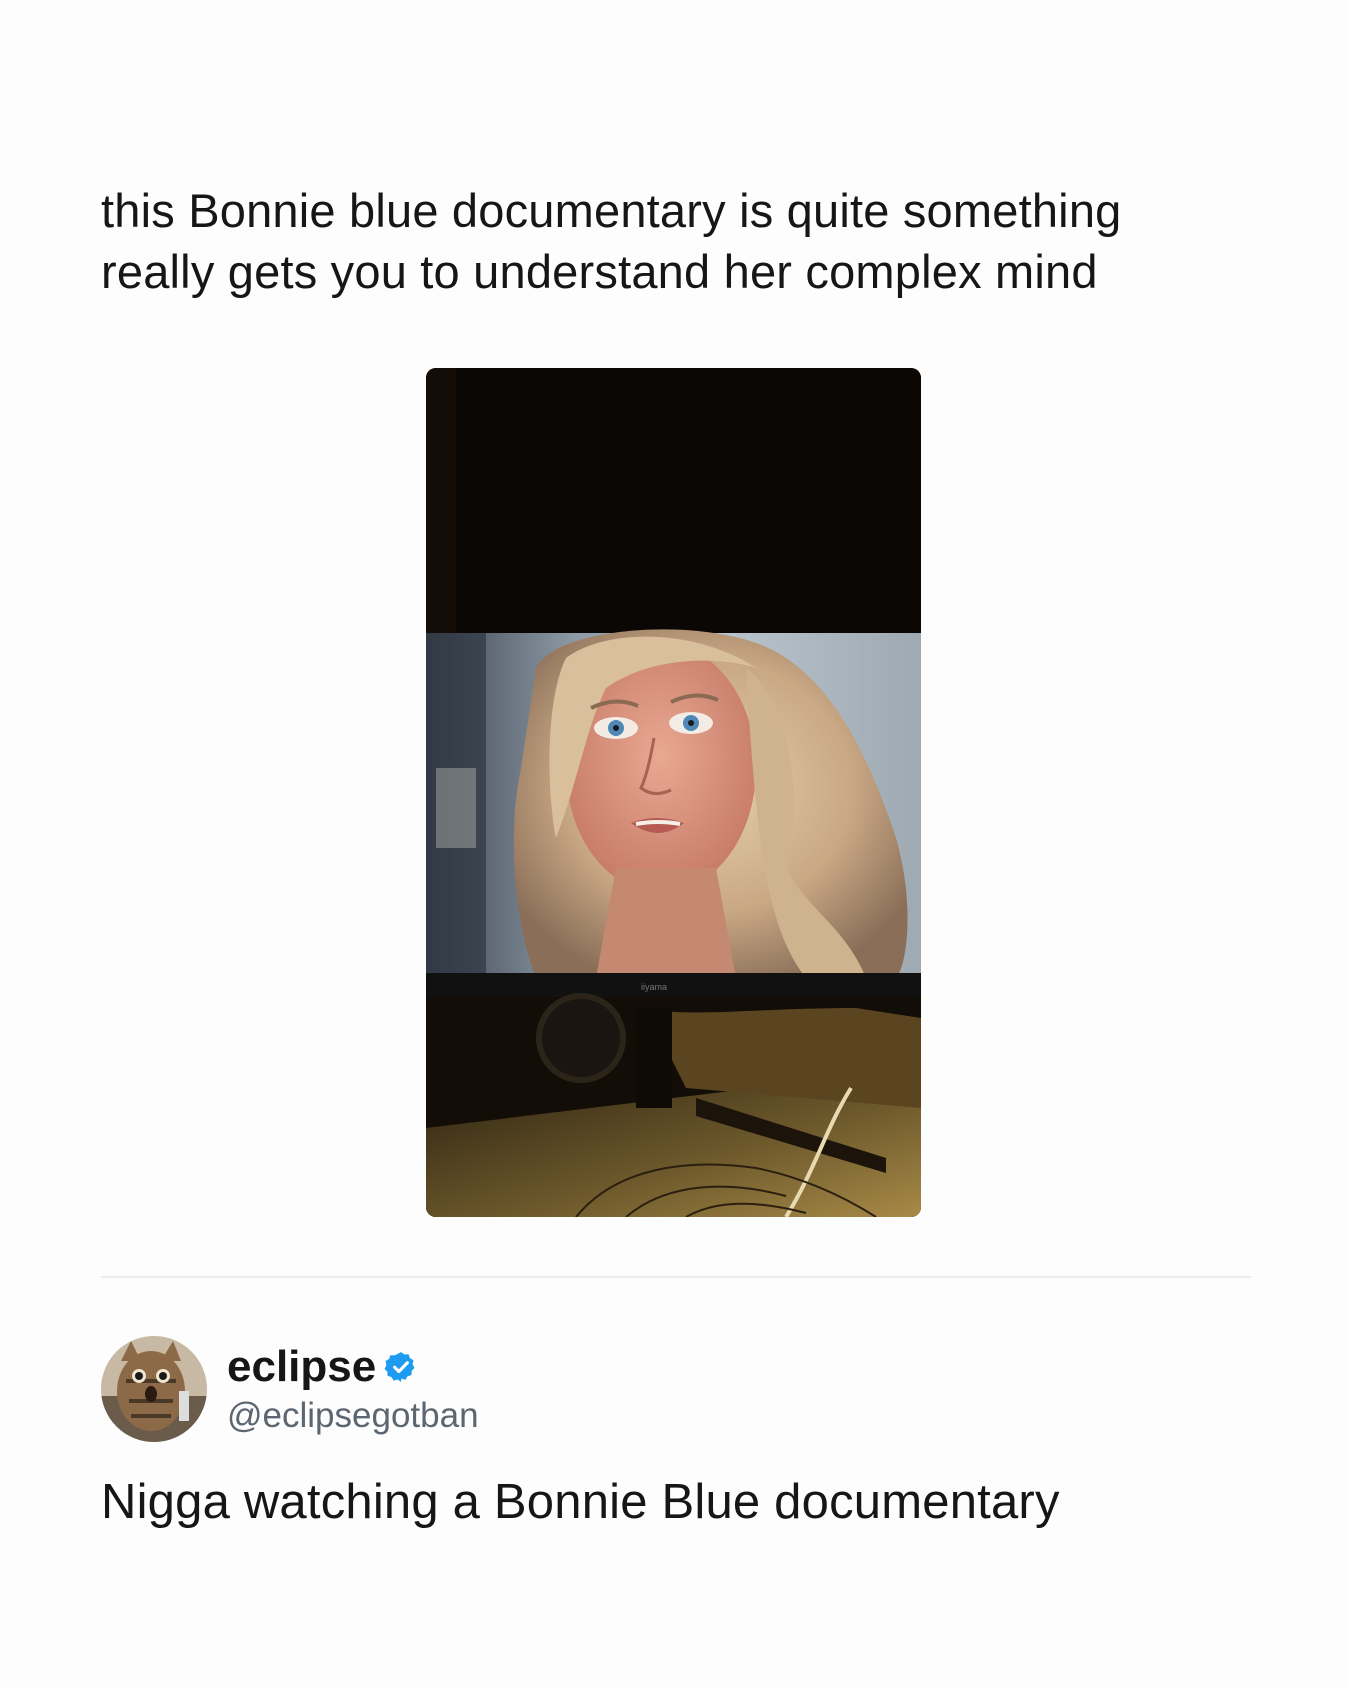  Describe the element at coordinates (580, 1502) in the screenshot. I see `reply-text: Nigga watching a Bonnie Blue documentary` at that location.